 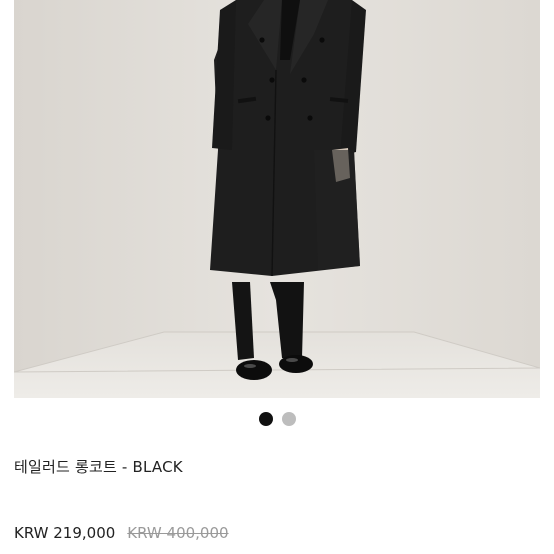 I want to click on price-original: KRW 400,000, so click(x=178, y=533).